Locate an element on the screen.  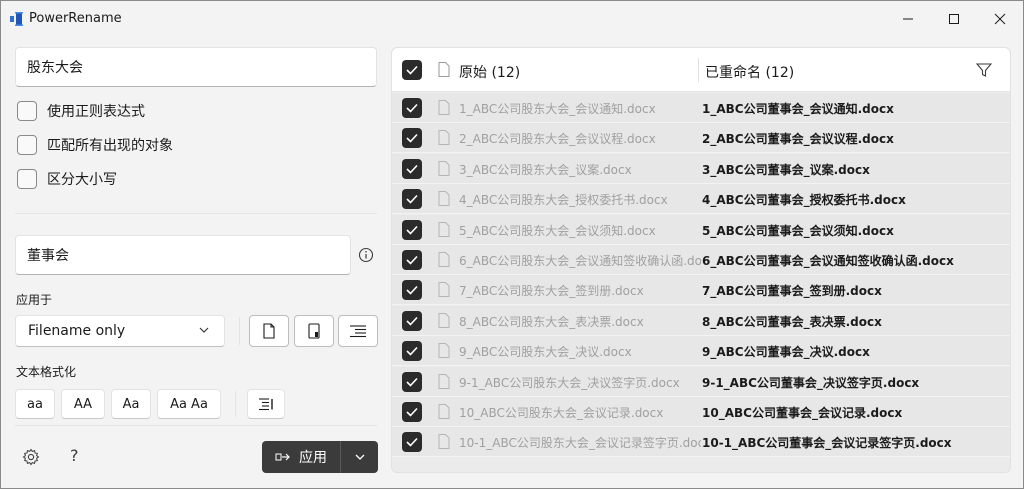
checkbox-label: 匹配所有出现的对象 is located at coordinates (110, 146).